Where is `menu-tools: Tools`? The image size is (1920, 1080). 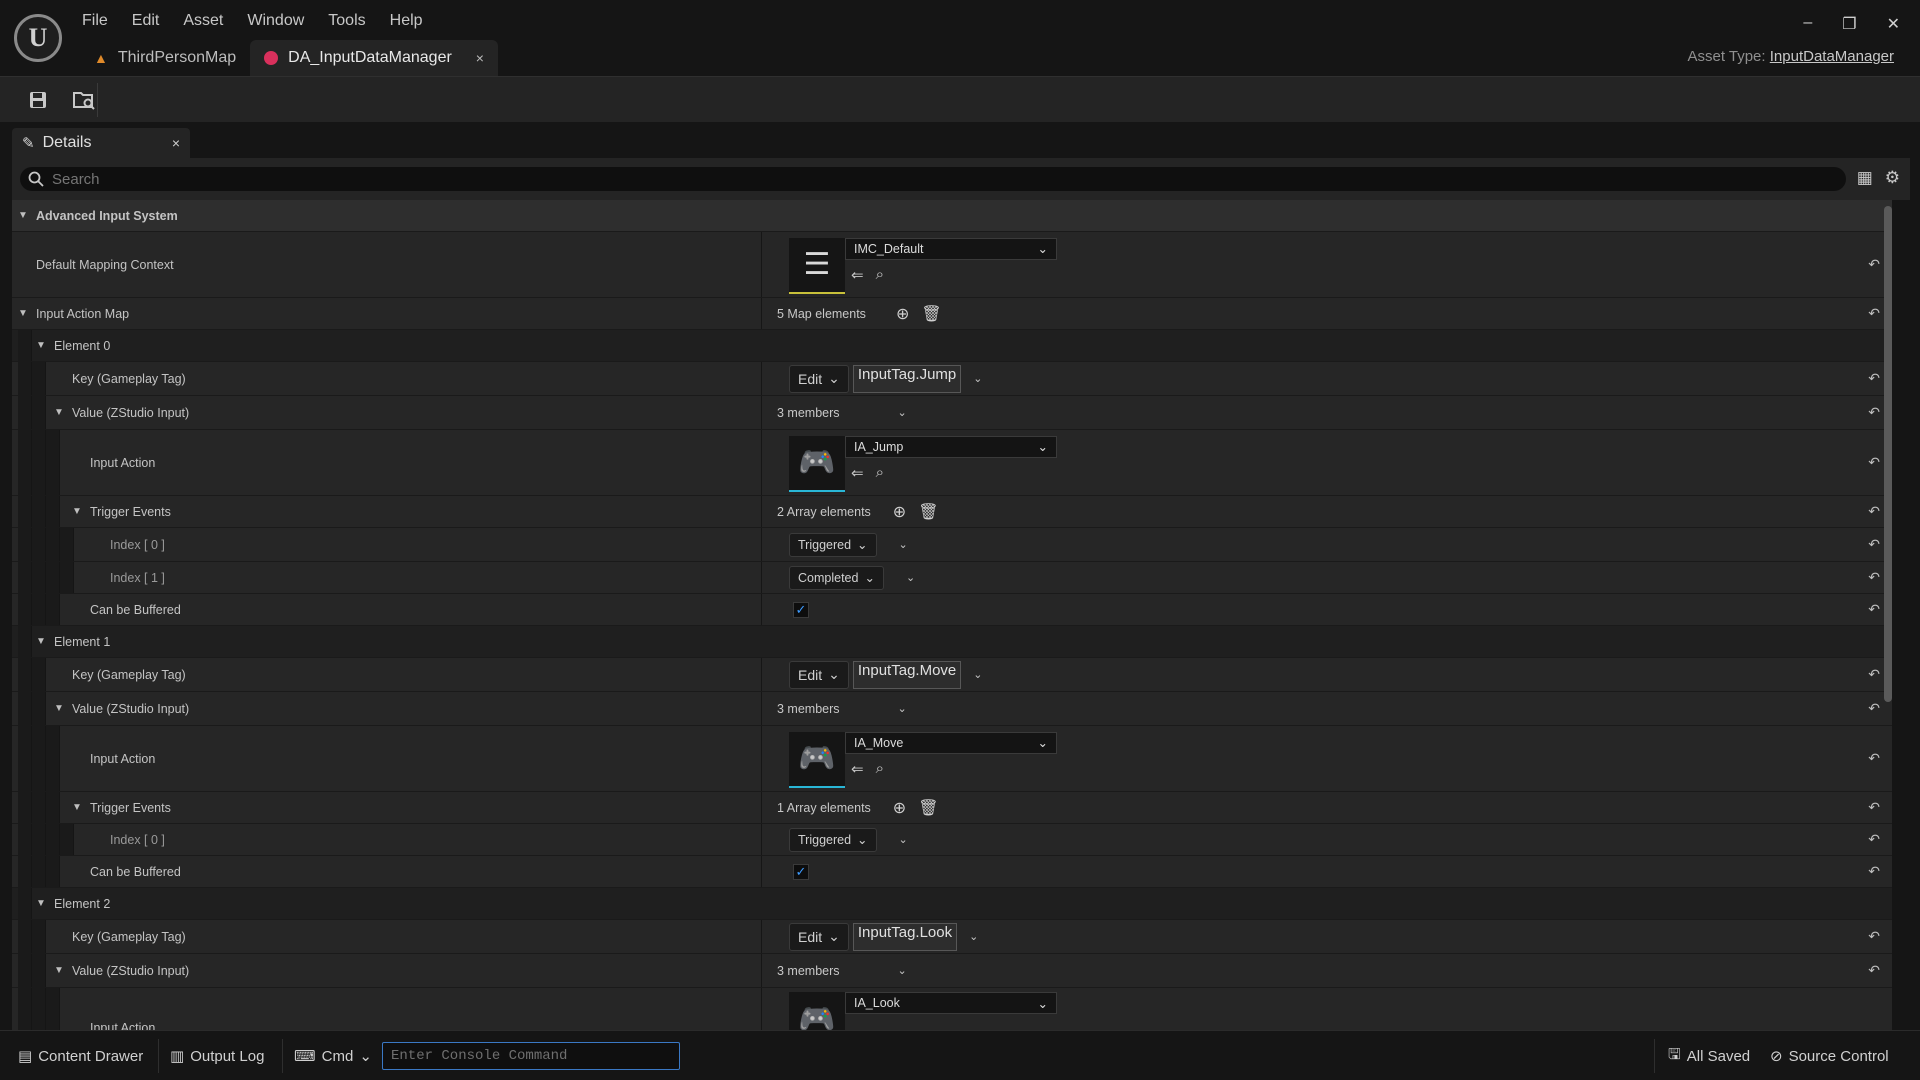
menu-tools: Tools is located at coordinates (346, 21).